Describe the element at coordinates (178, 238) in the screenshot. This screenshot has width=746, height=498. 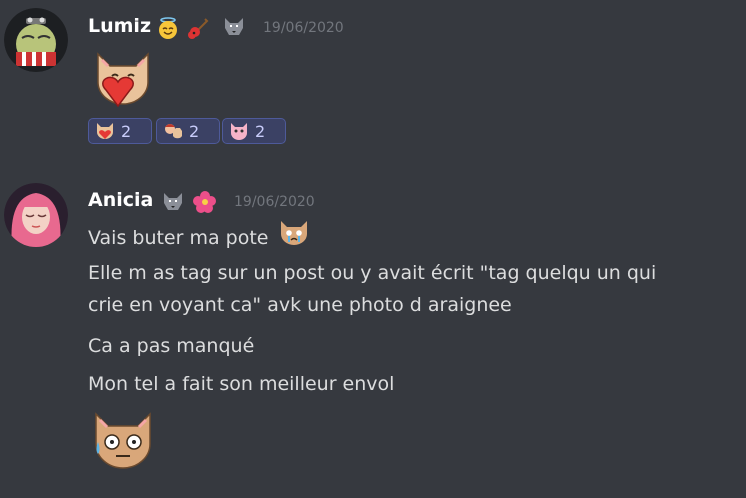
I see `message-text: Vais buter ma pote` at that location.